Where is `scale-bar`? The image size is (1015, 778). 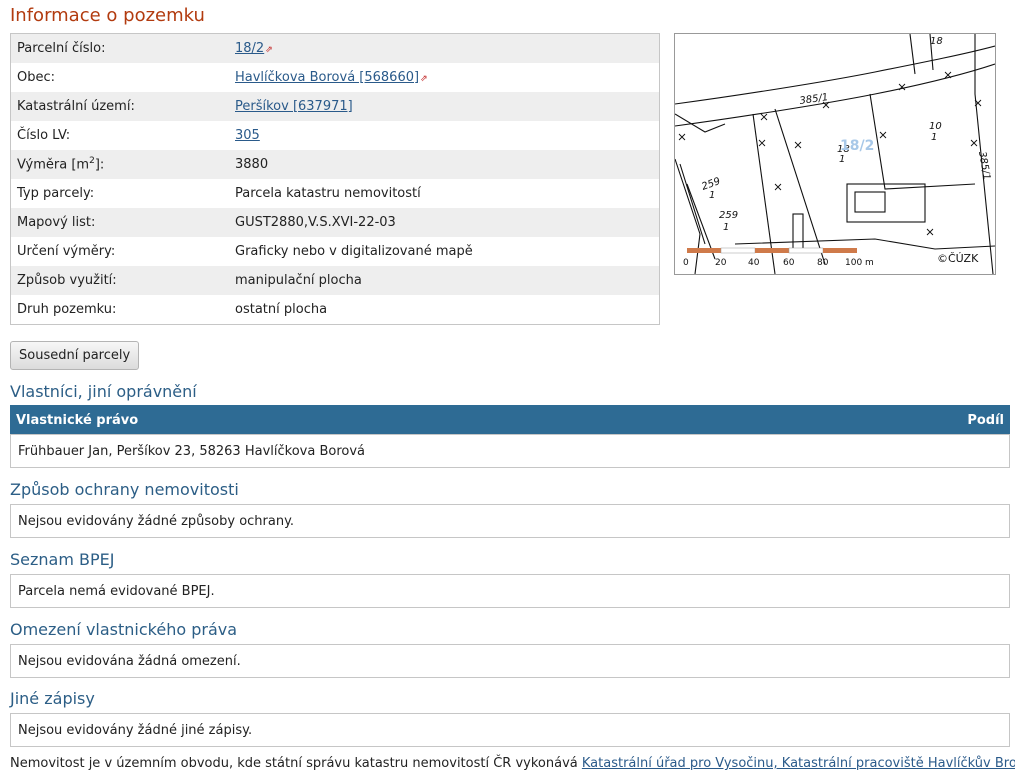 scale-bar is located at coordinates (772, 250).